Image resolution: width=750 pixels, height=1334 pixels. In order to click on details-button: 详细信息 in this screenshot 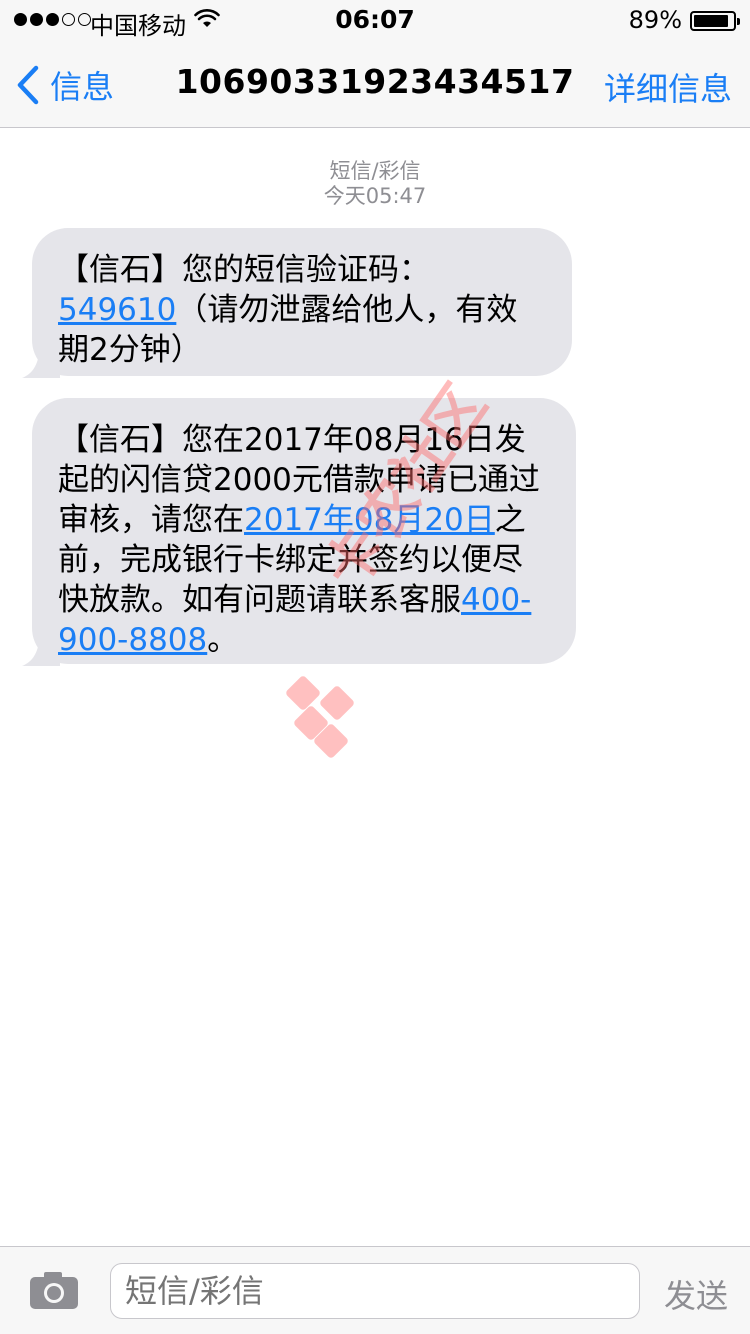, I will do `click(668, 87)`.